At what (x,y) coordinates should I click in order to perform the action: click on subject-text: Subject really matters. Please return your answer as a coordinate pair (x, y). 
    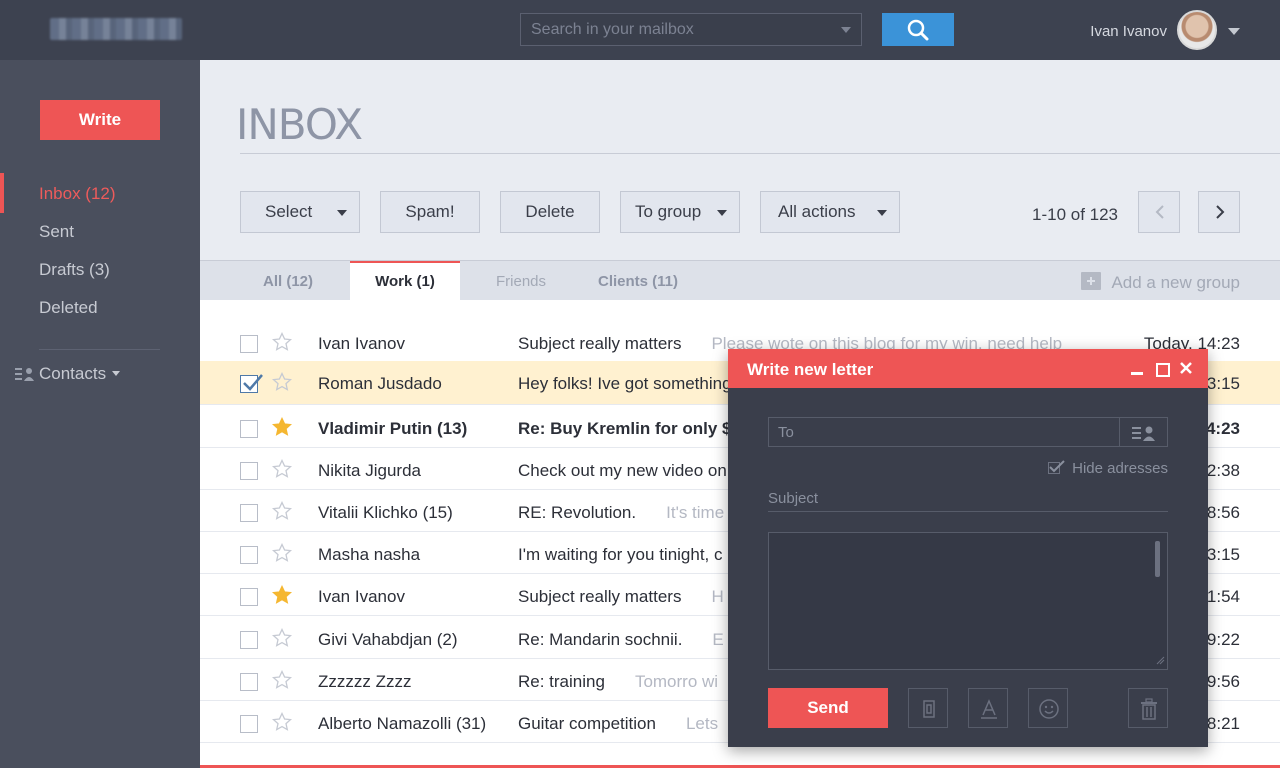
    Looking at the image, I should click on (600, 596).